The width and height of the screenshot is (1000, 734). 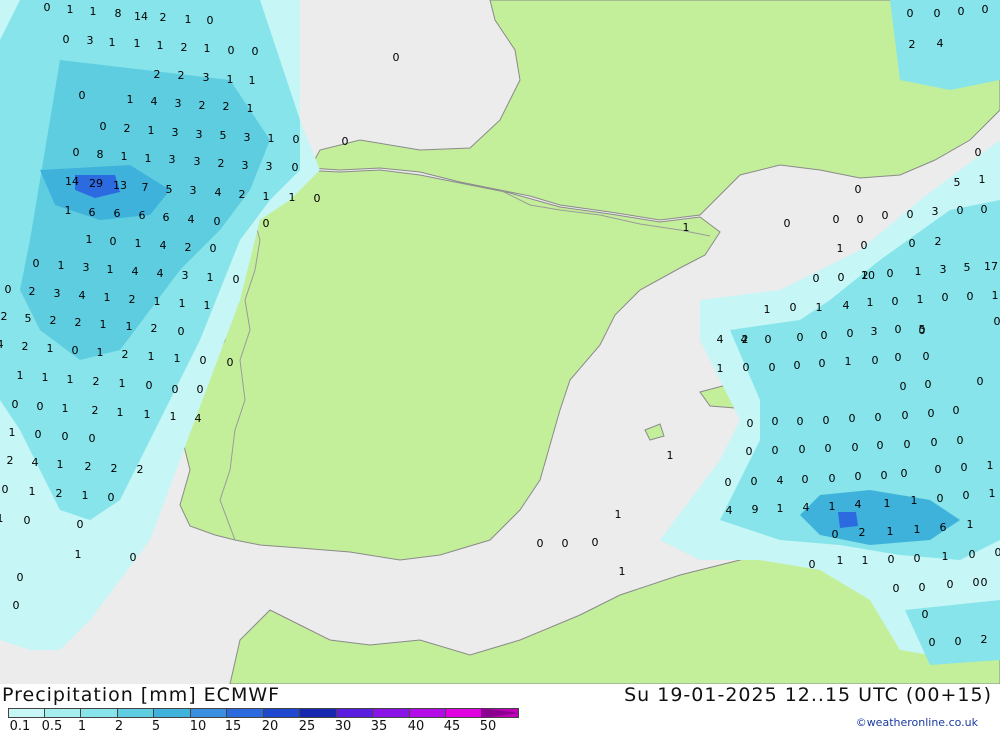 I want to click on precip-value: 14, so click(x=72, y=181).